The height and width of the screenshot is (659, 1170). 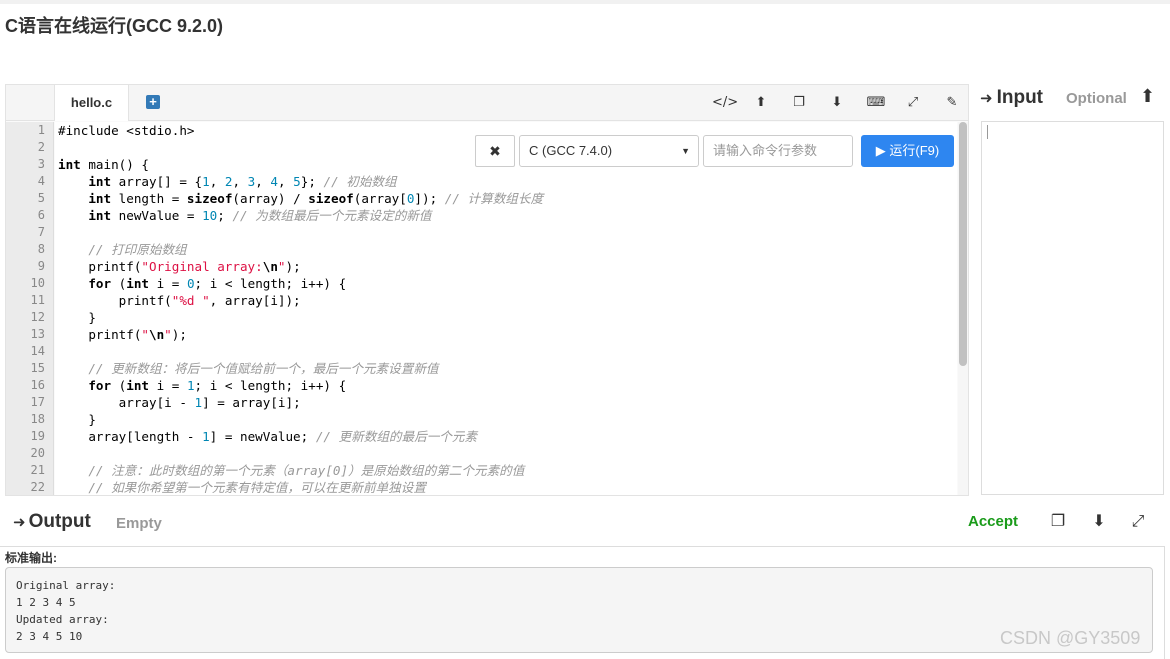 What do you see at coordinates (77, 419) in the screenshot?
I see `code-token: }` at bounding box center [77, 419].